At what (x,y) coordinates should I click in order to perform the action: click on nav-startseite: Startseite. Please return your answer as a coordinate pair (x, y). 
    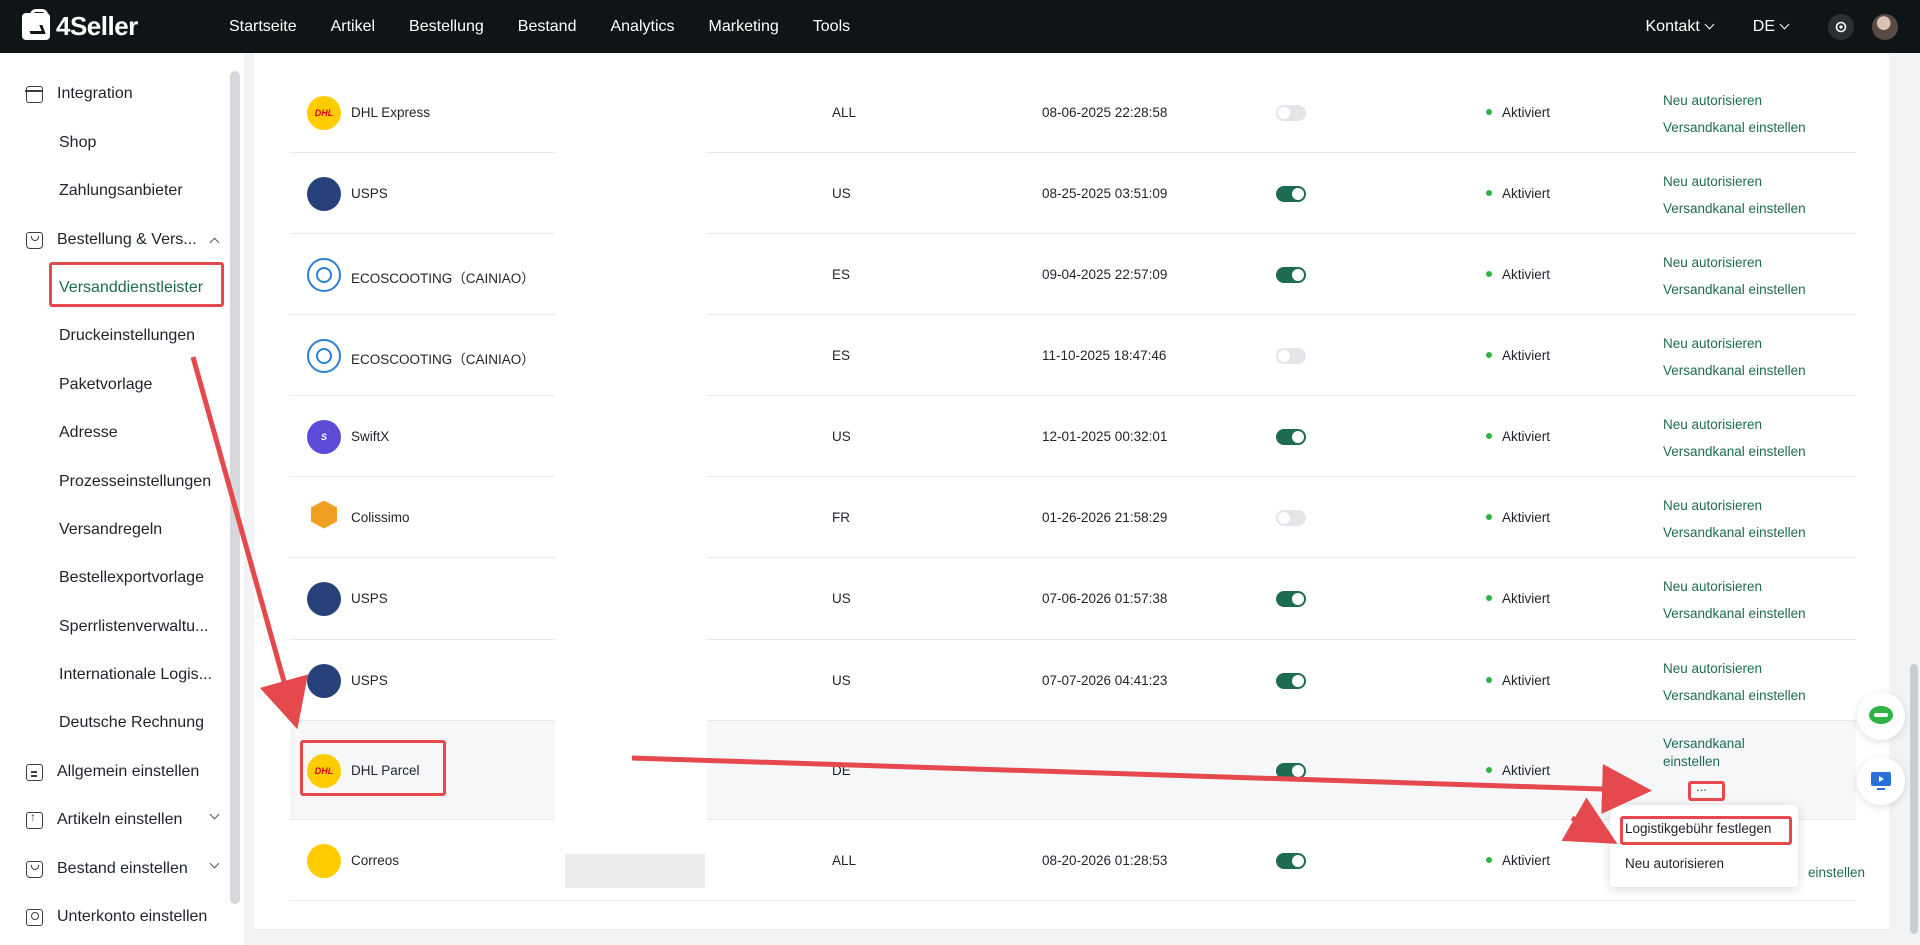
    Looking at the image, I should click on (263, 26).